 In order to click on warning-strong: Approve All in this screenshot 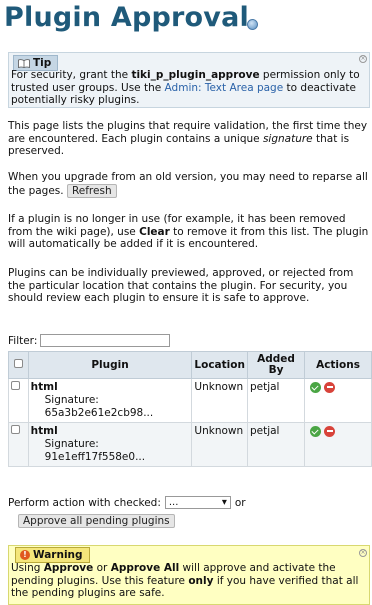, I will do `click(145, 568)`.